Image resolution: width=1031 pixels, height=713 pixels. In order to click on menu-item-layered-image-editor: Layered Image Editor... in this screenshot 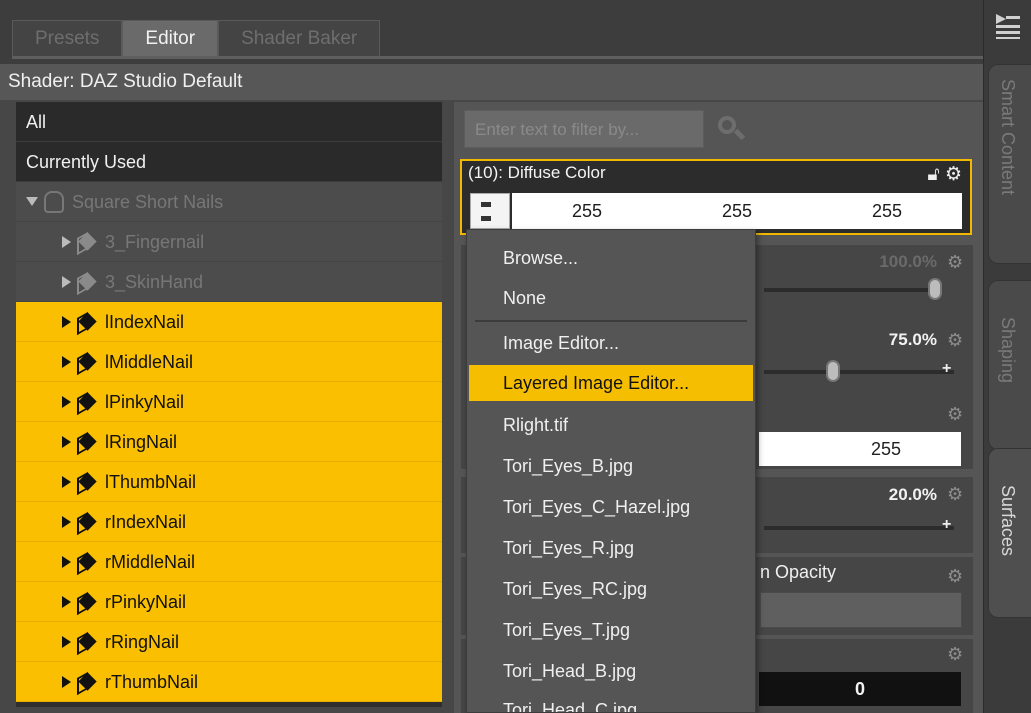, I will do `click(611, 383)`.